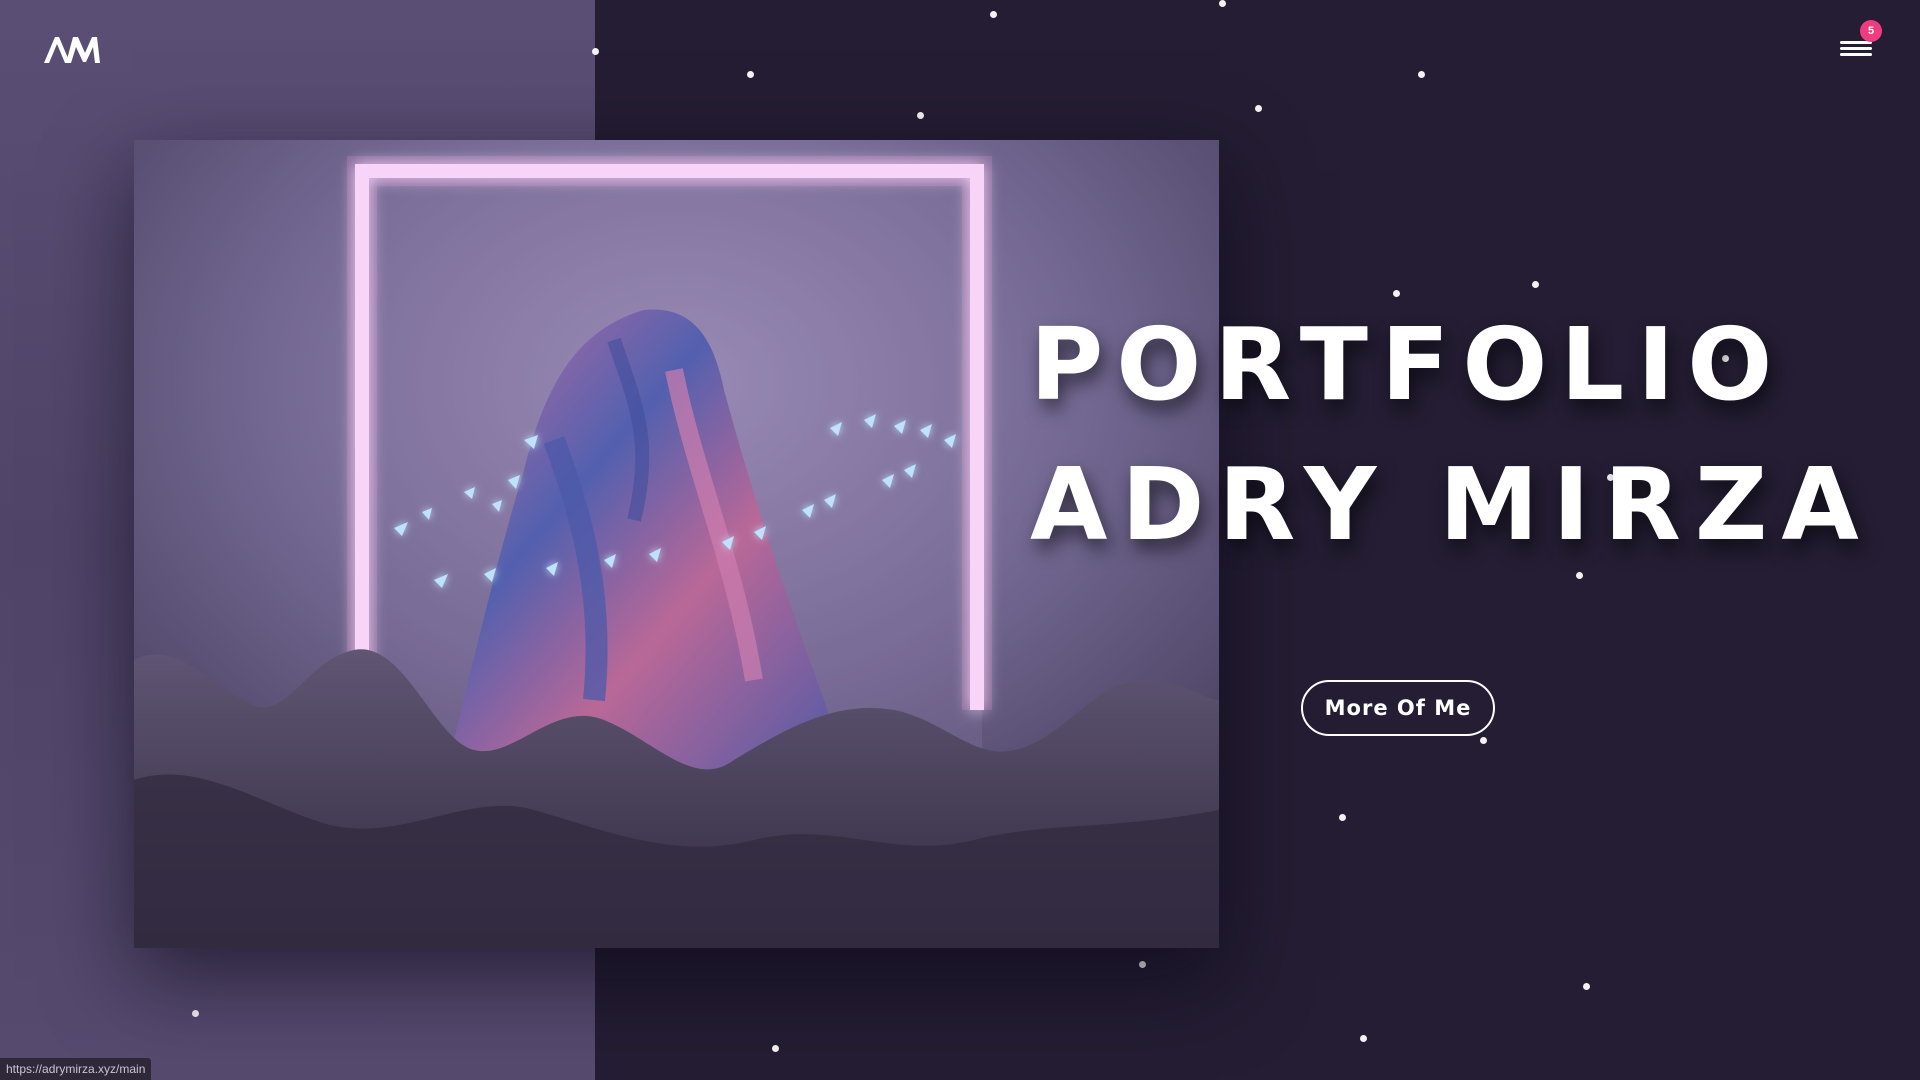 The width and height of the screenshot is (1920, 1080). Describe the element at coordinates (76, 1069) in the screenshot. I see `status-bar-url: https://adrymirza.xyz/main` at that location.